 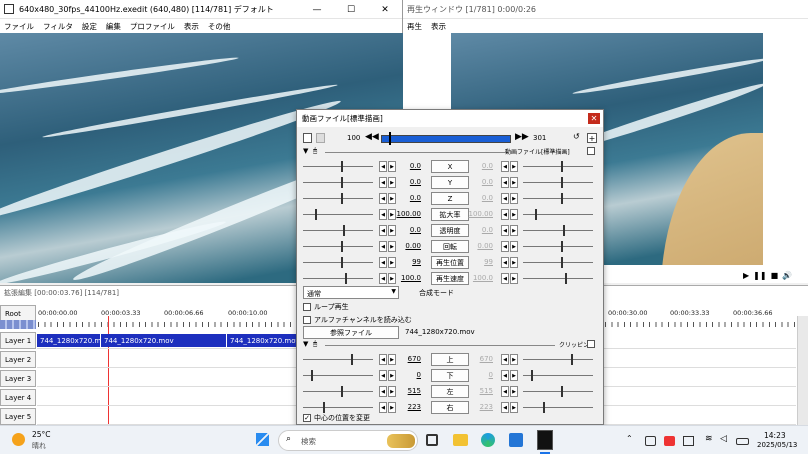 I want to click on weather-description: 晴れ, so click(x=39, y=446).